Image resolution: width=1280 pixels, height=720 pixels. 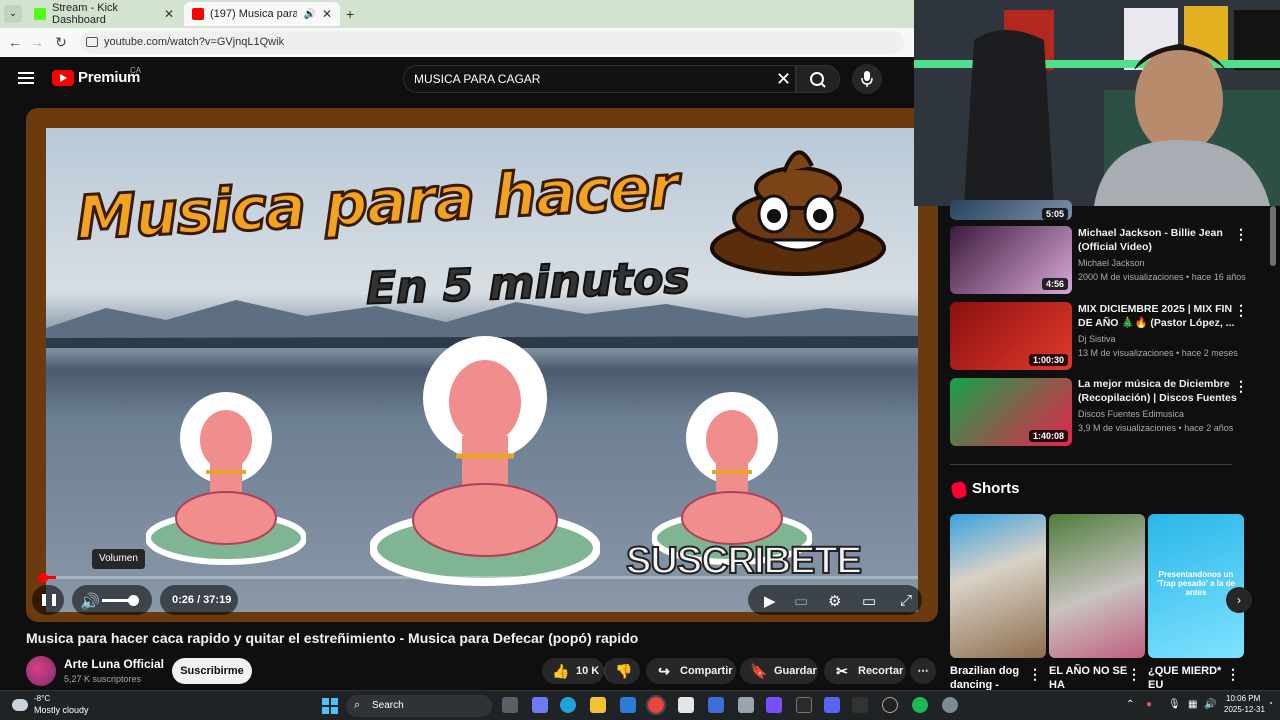 I want to click on rec-channel: Dj Sistiva, so click(x=1097, y=339).